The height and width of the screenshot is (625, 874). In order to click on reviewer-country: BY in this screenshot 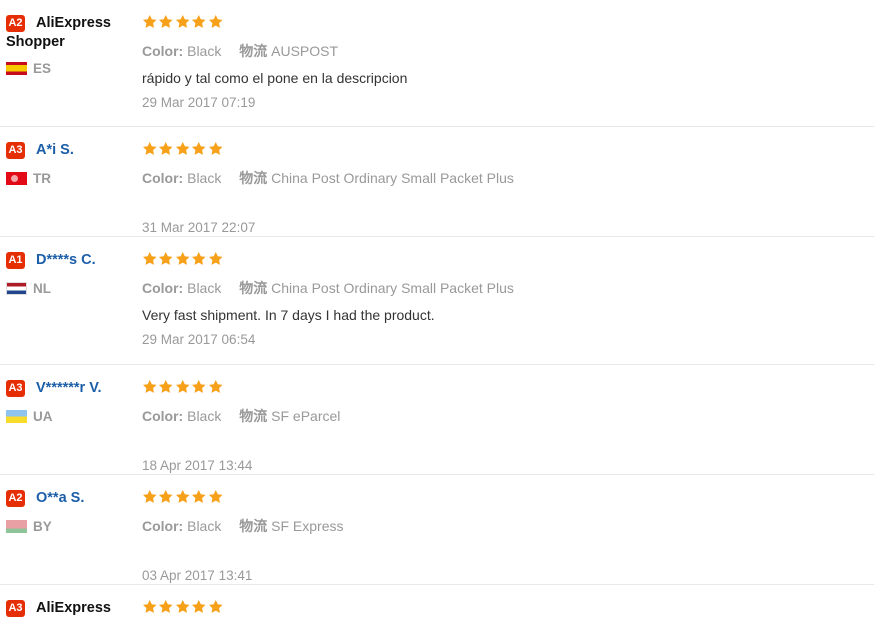, I will do `click(71, 526)`.